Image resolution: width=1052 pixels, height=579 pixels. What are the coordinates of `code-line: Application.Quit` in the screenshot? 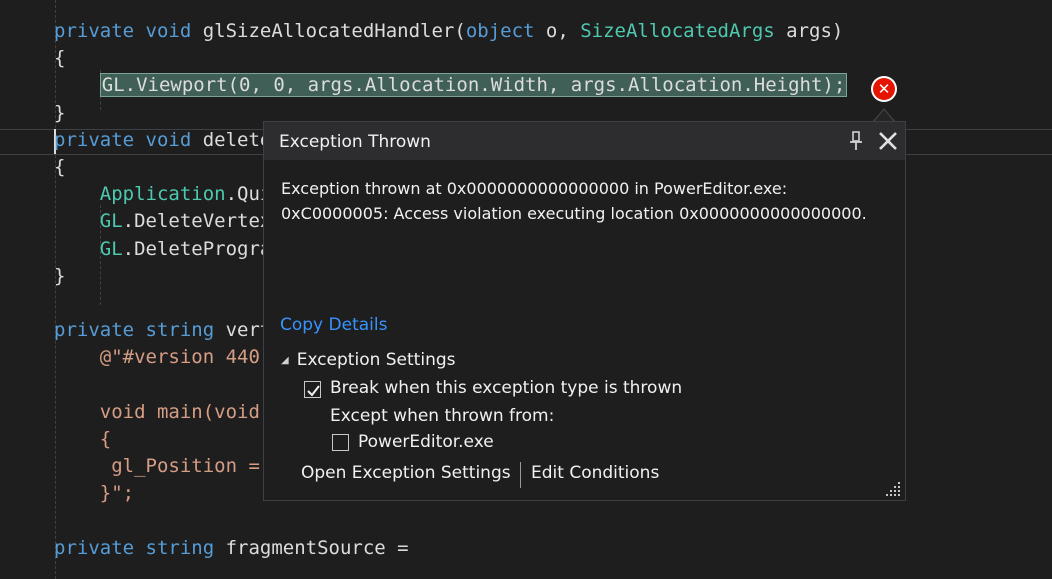 It's located at (168, 194).